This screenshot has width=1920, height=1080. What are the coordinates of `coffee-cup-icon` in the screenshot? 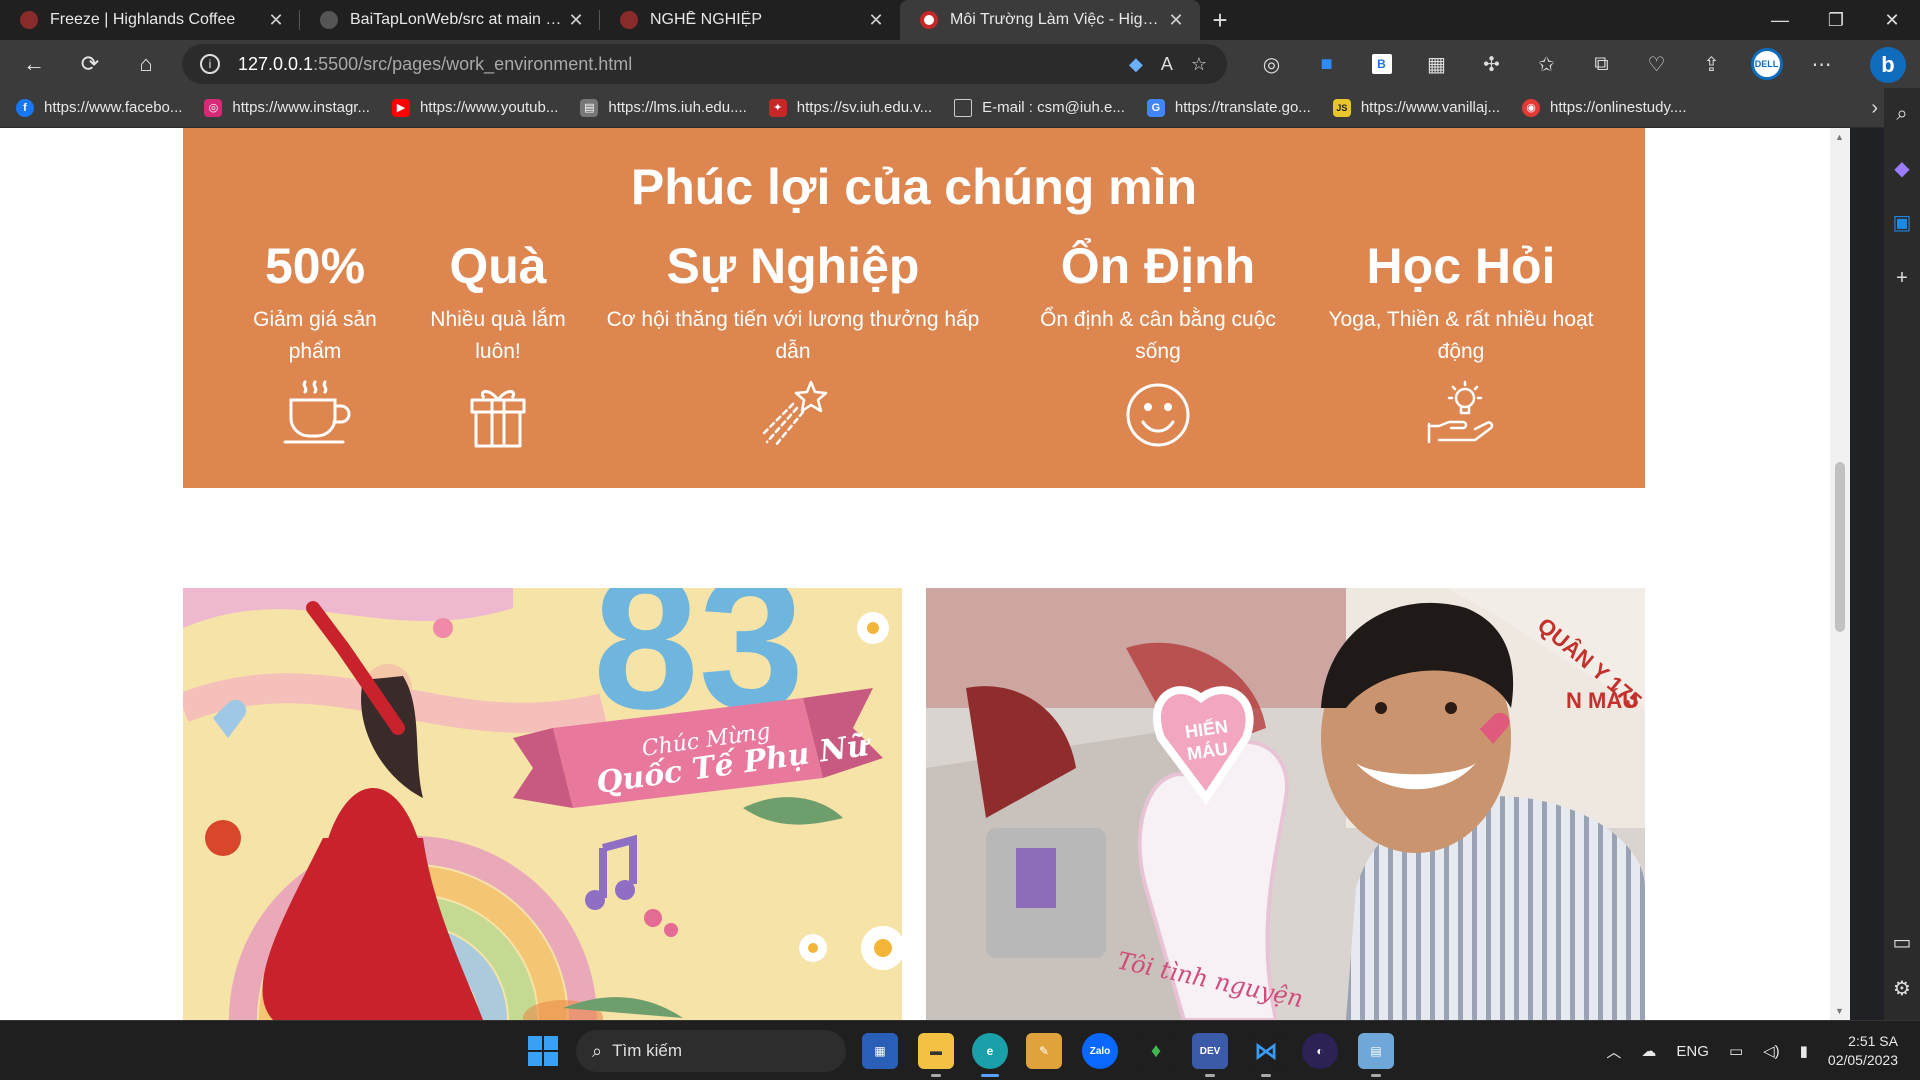 It's located at (317, 412).